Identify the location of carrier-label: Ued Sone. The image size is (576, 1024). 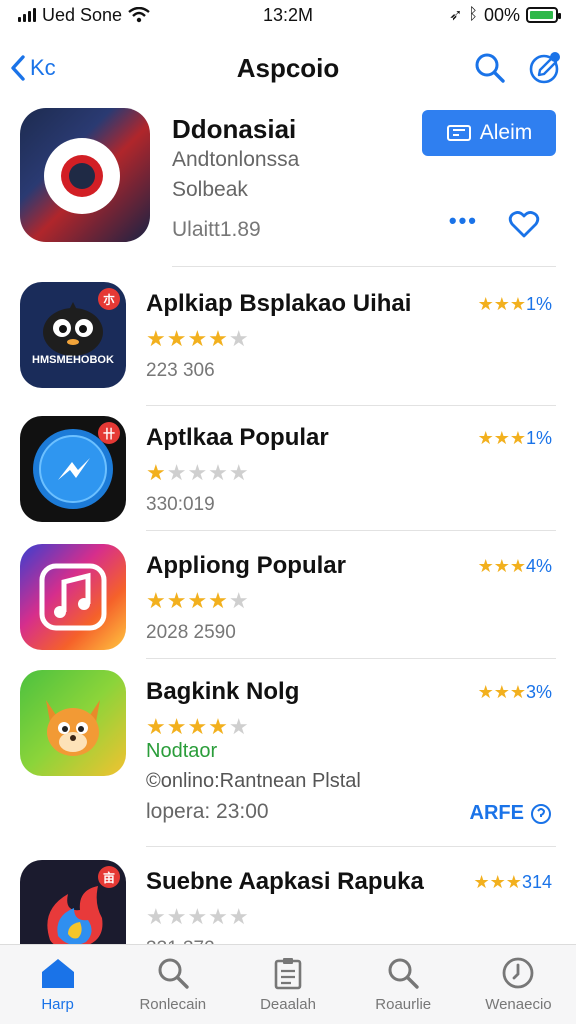
(82, 14).